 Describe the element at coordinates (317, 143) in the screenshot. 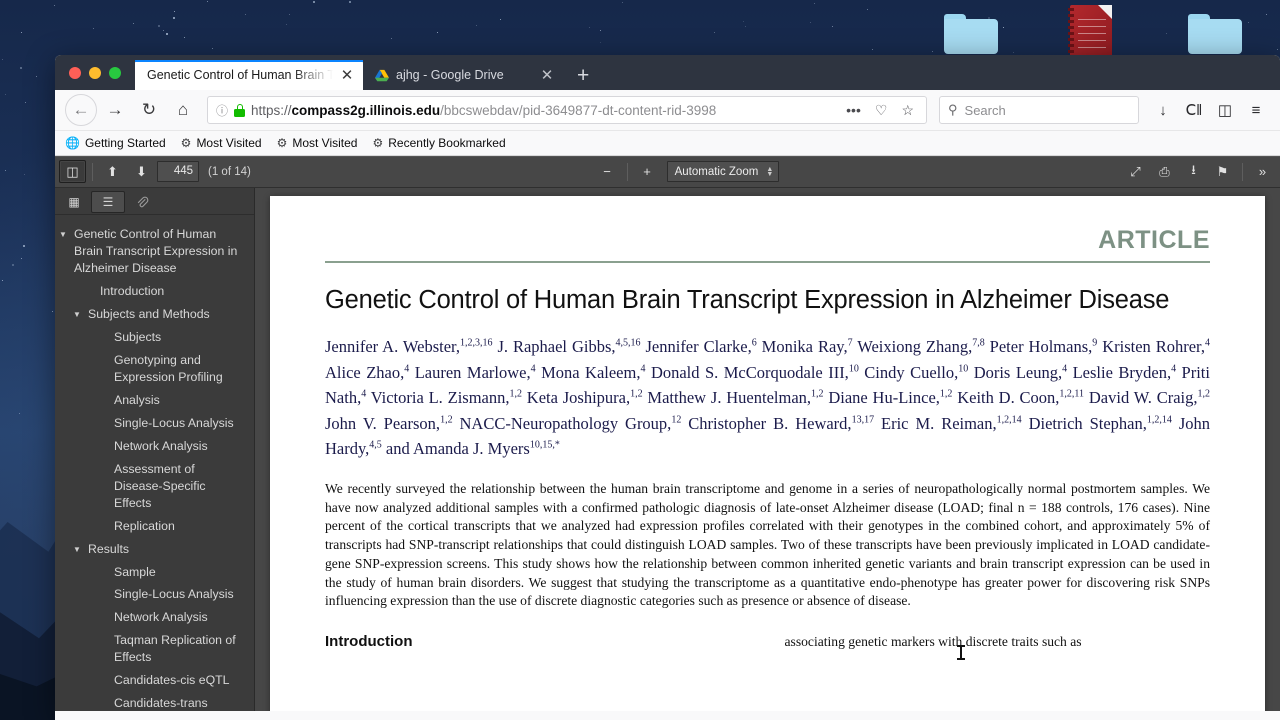

I see `bookmark-most-visited-2: ⚙ Most Visited` at that location.